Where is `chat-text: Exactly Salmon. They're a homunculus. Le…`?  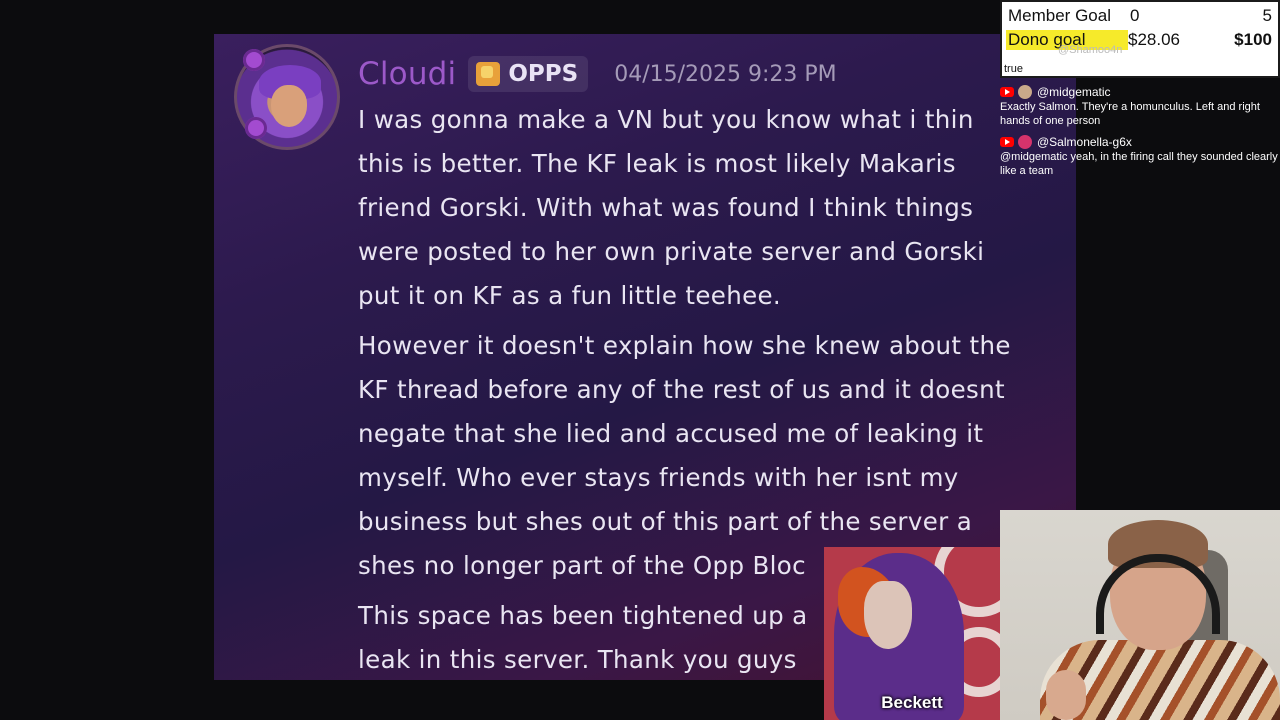
chat-text: Exactly Salmon. They're a homunculus. Le… is located at coordinates (1130, 114).